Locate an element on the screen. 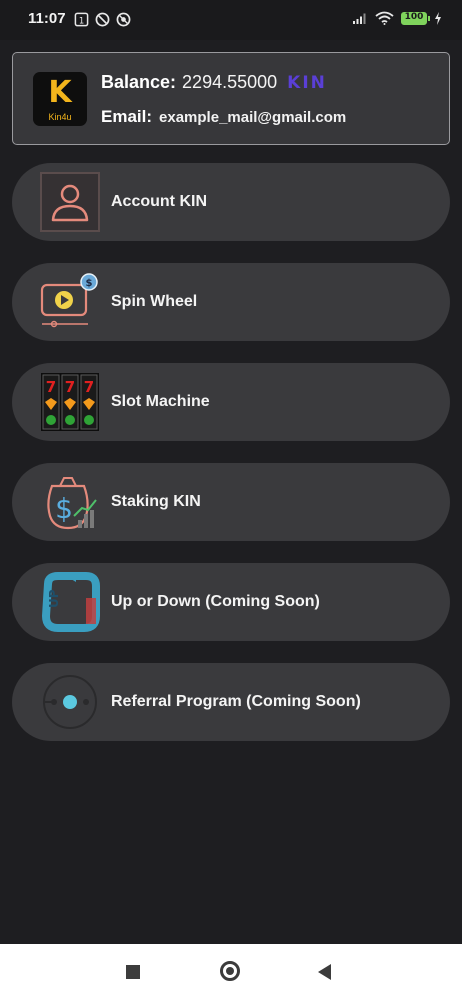 Image resolution: width=462 pixels, height=1000 pixels. notification-1-icon: 1 is located at coordinates (81, 19).